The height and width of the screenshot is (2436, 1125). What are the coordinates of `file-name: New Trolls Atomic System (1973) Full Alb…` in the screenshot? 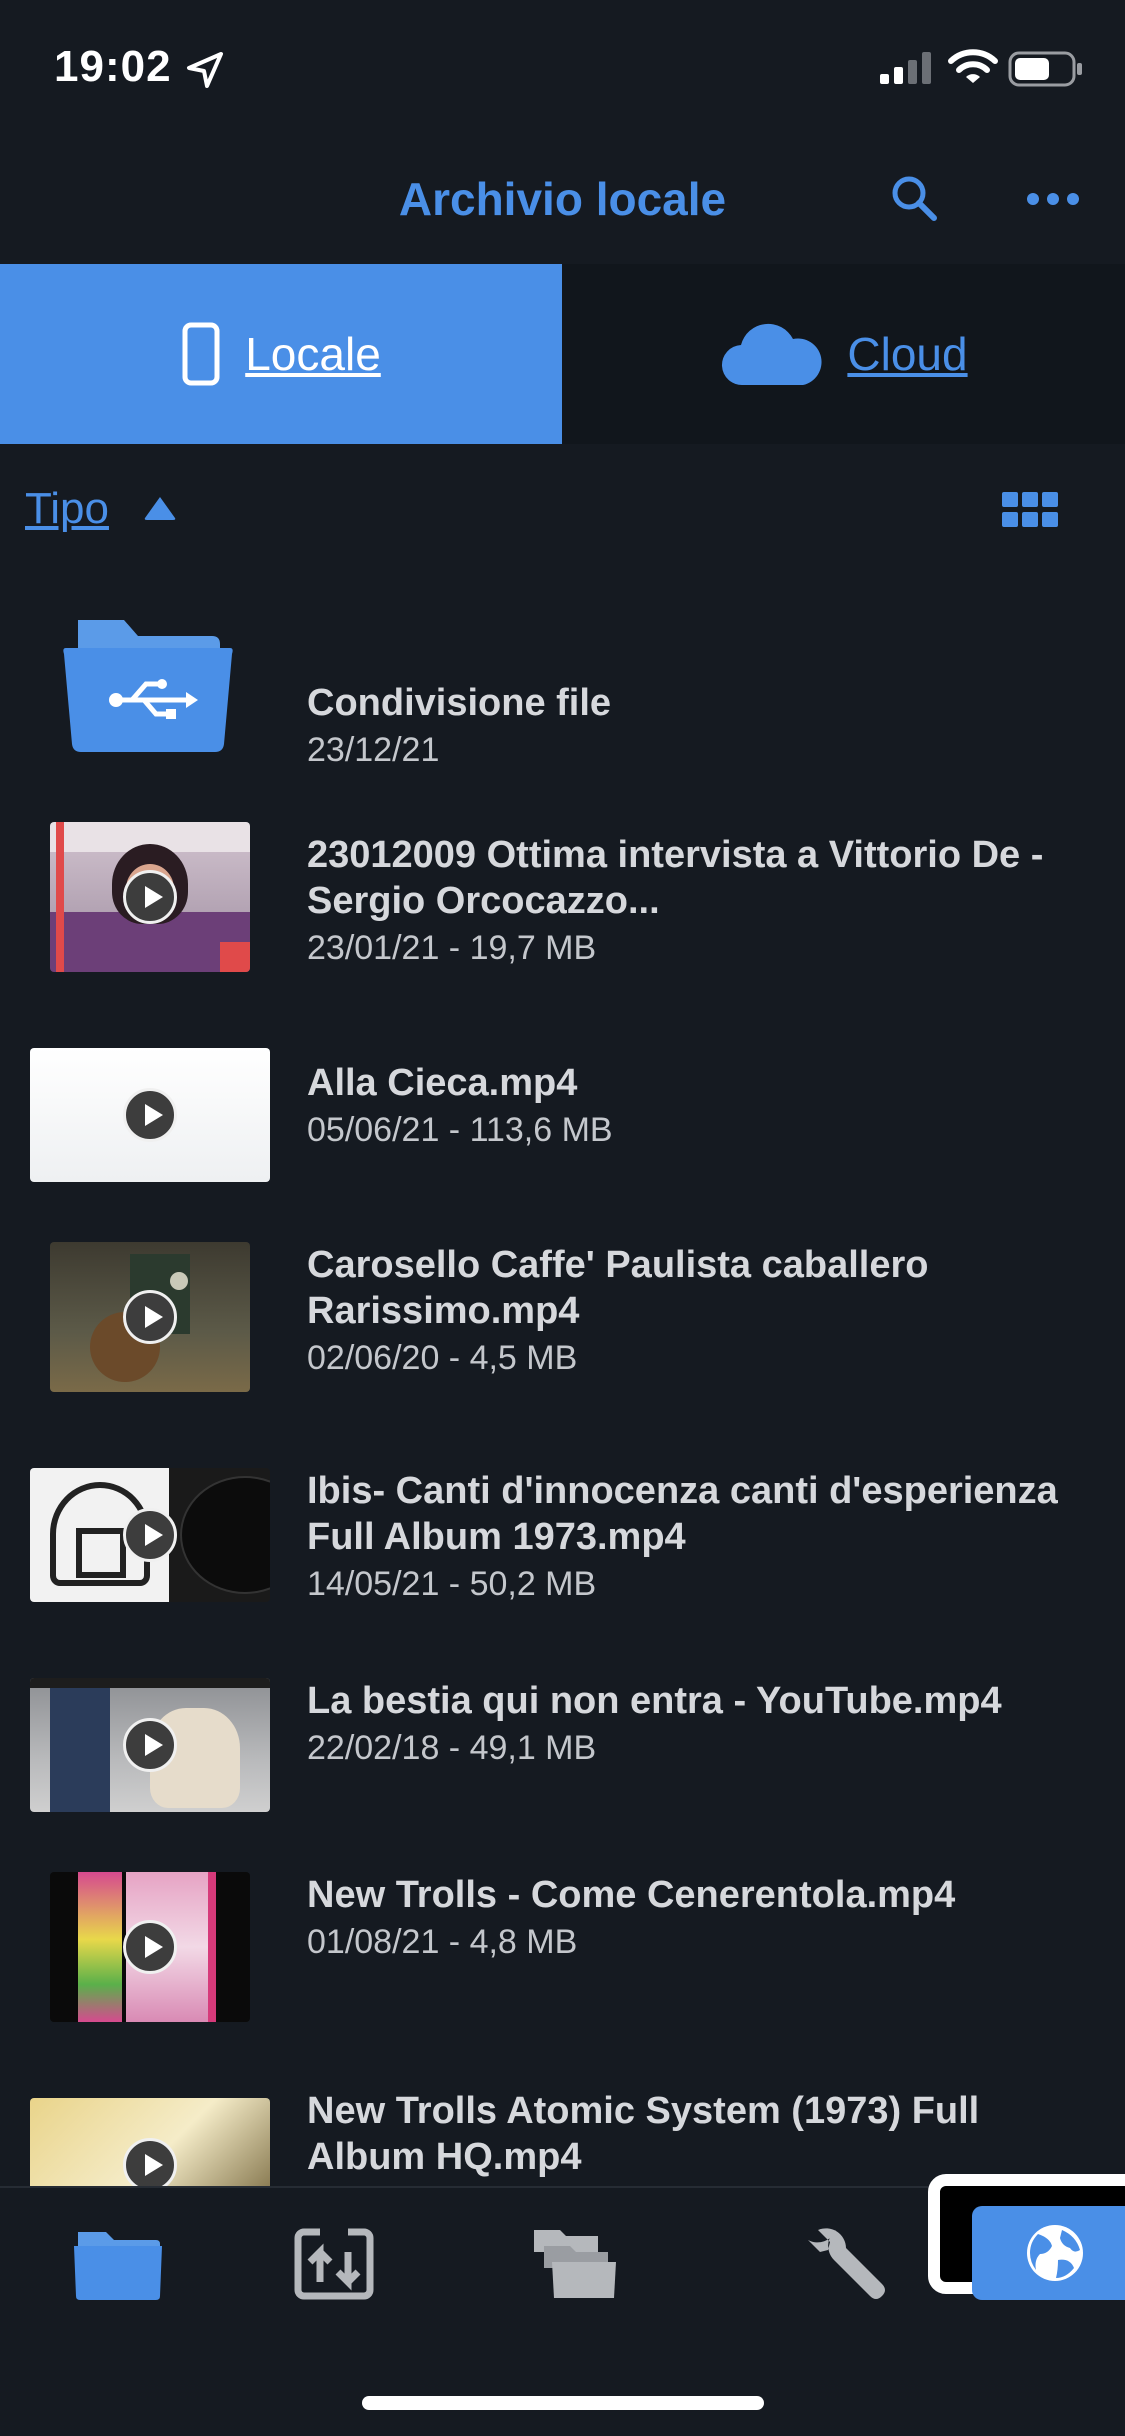 It's located at (643, 2134).